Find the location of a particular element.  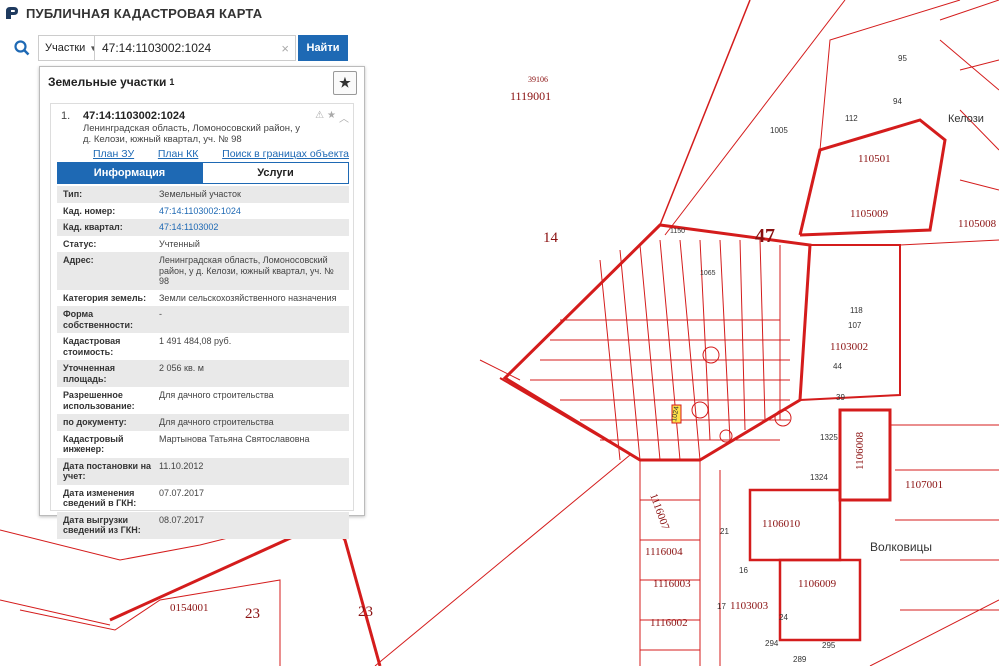

prop-value: - is located at coordinates (160, 314).